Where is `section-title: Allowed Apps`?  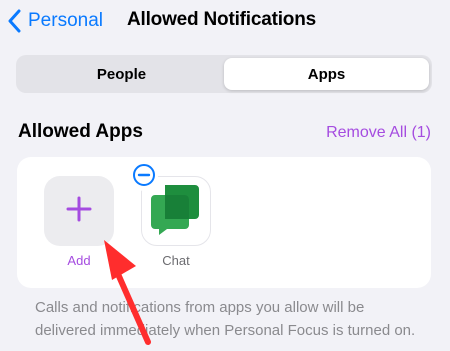 section-title: Allowed Apps is located at coordinates (80, 131).